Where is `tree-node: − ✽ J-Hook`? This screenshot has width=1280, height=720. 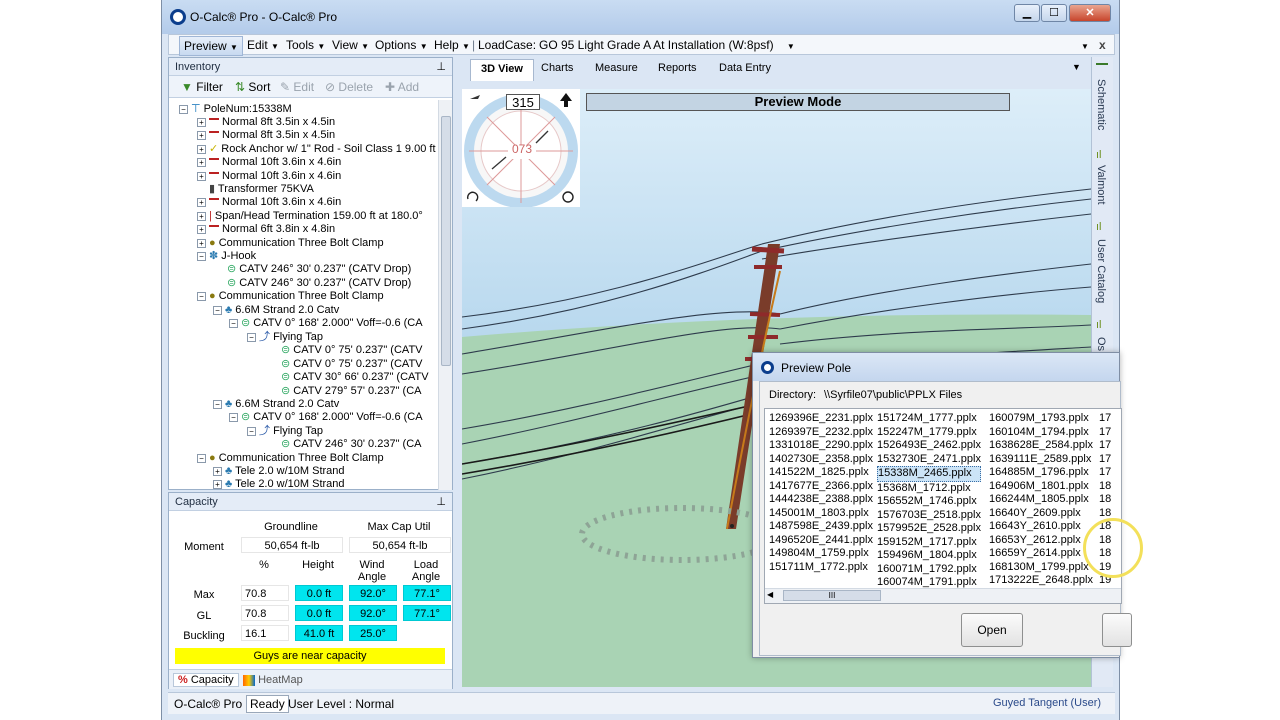 tree-node: − ✽ J-Hook is located at coordinates (226, 256).